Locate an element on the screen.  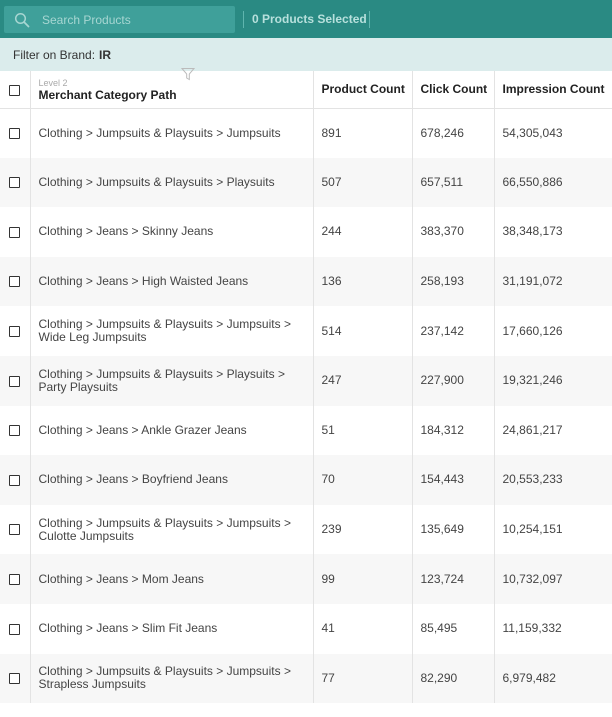
search-input is located at coordinates (138, 19).